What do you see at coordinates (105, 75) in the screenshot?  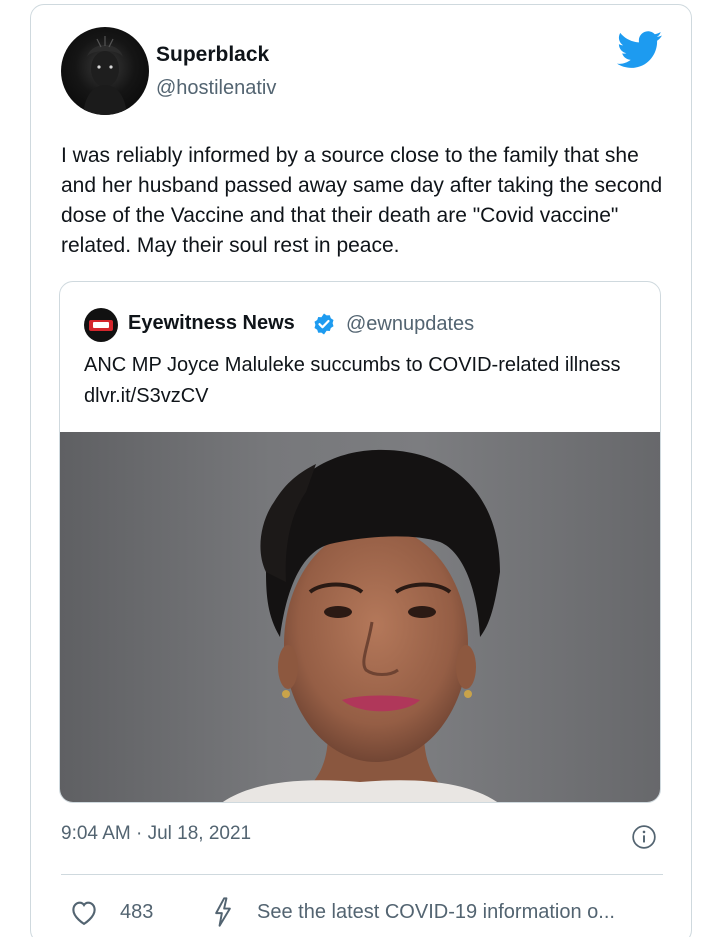 I see `avatar-portrait` at bounding box center [105, 75].